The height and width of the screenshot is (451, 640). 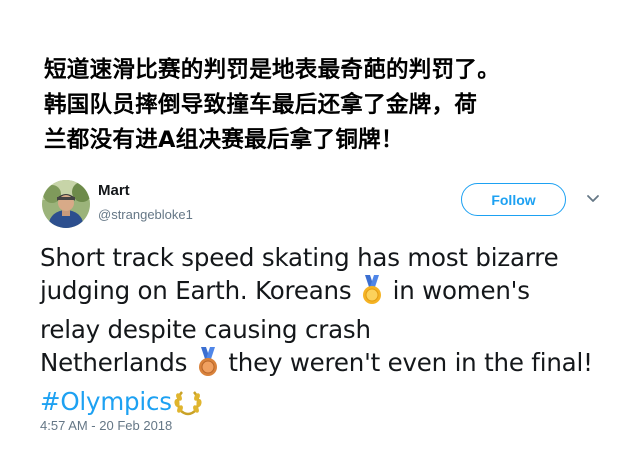 I want to click on tweet-line-2: judging on Earth. Koreans in women's, so click(x=335, y=293).